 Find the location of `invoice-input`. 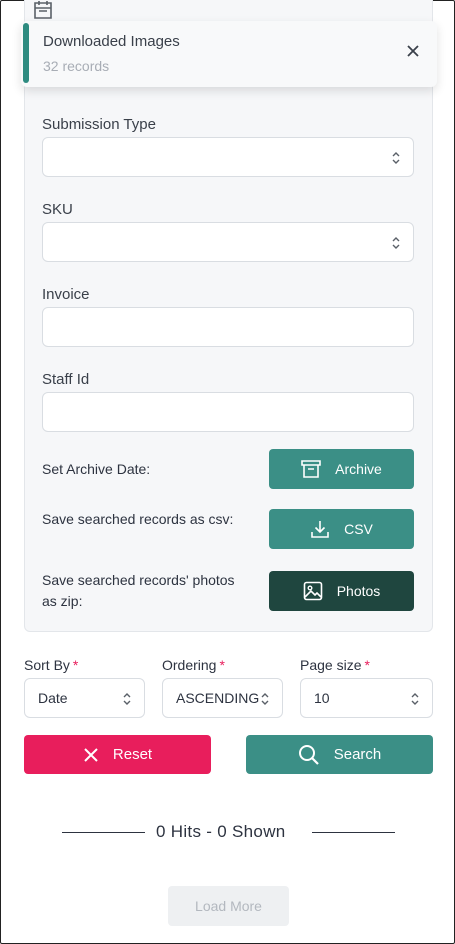

invoice-input is located at coordinates (228, 327).